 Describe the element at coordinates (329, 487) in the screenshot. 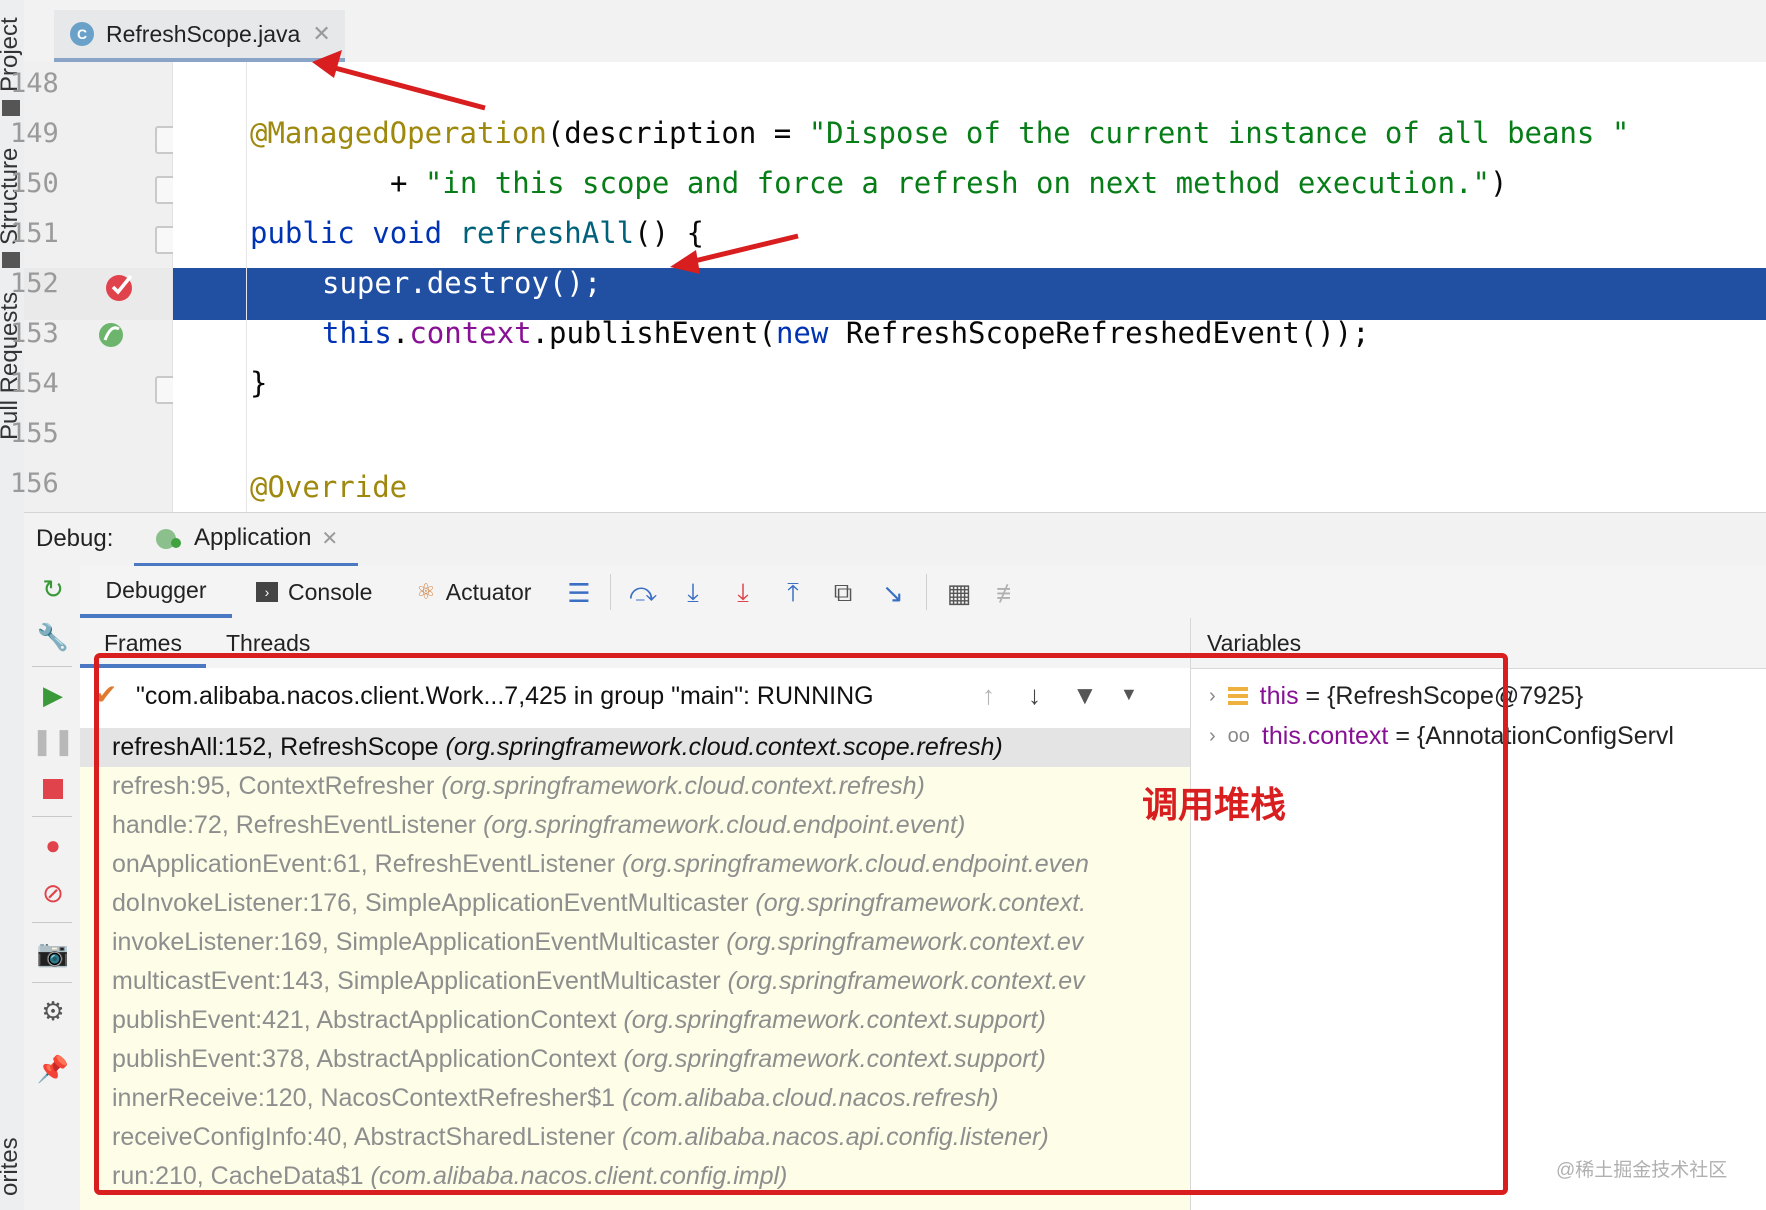

I see `code-line-156: @Override` at that location.